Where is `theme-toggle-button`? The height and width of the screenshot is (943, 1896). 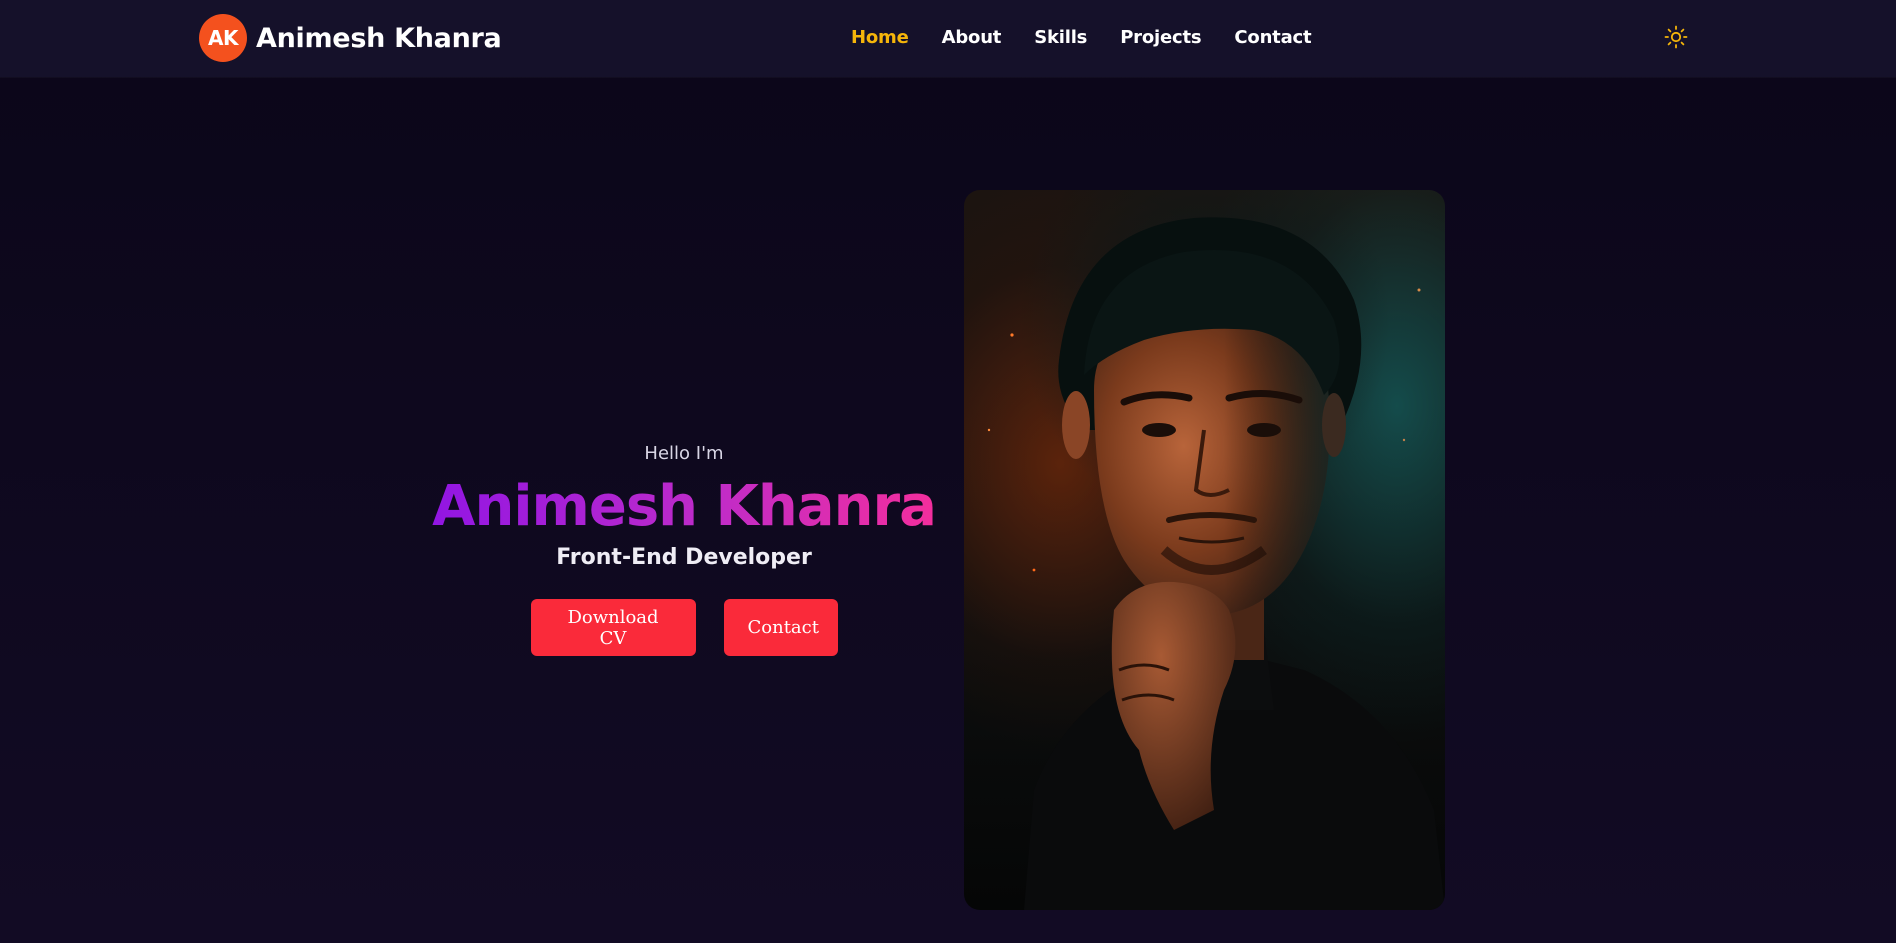 theme-toggle-button is located at coordinates (1676, 37).